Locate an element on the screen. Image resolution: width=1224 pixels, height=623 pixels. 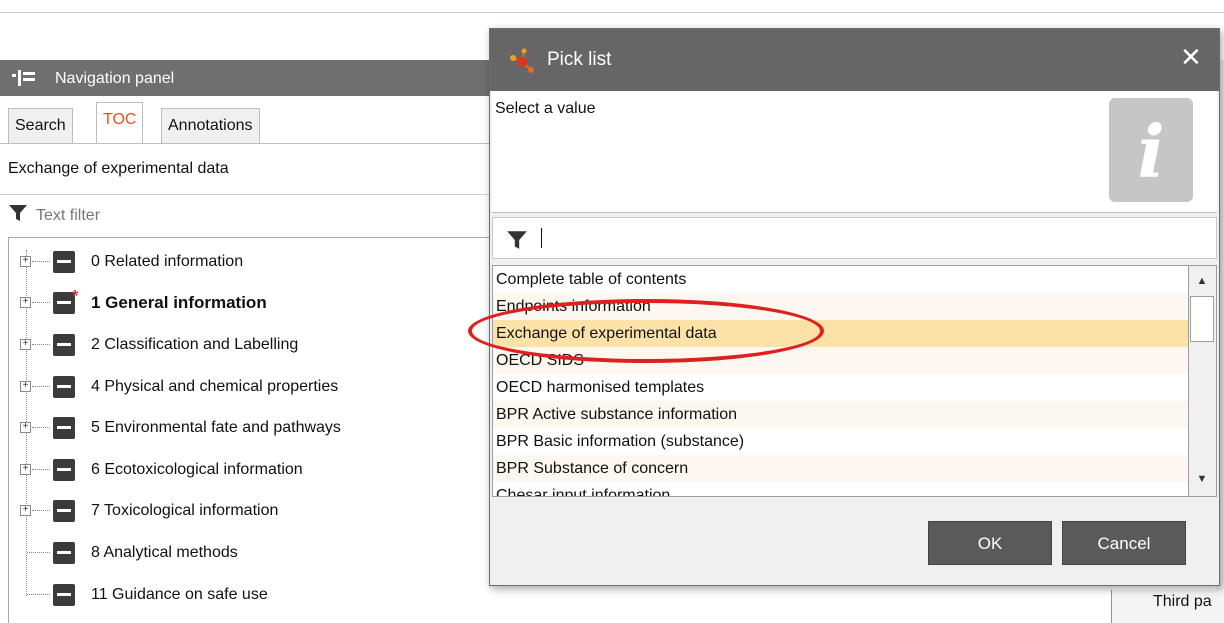
dialog-info-area: Select a value i is located at coordinates (854, 152).